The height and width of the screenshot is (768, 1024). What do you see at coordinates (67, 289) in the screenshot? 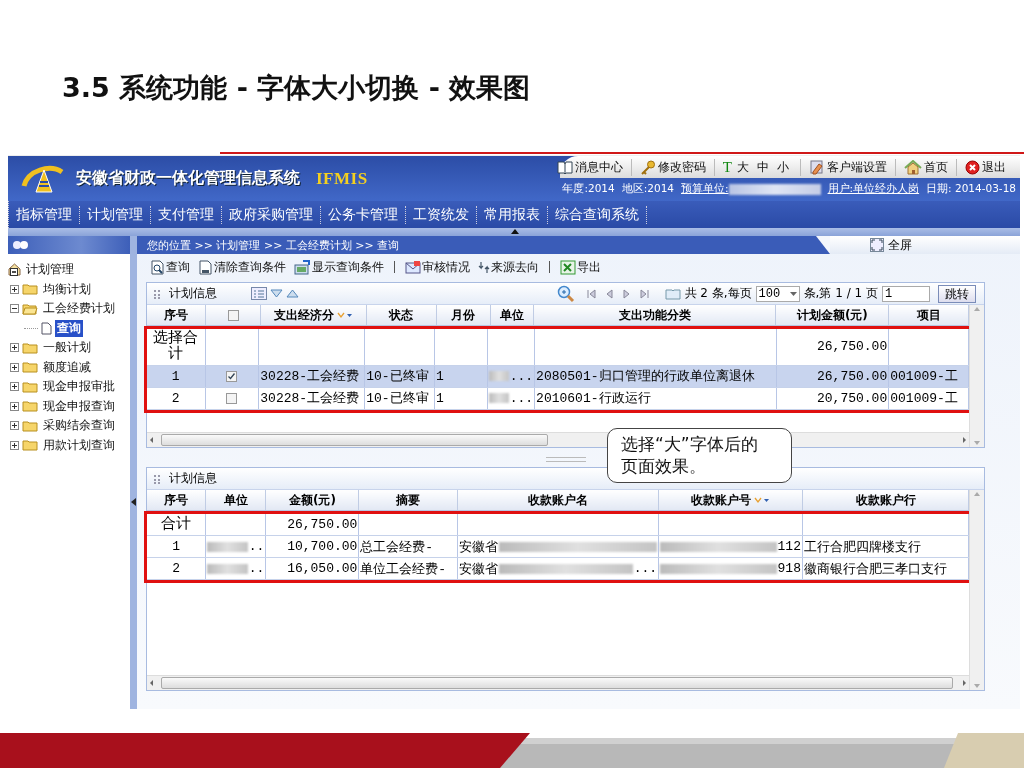
I see `tree-item: 均衡计划` at bounding box center [67, 289].